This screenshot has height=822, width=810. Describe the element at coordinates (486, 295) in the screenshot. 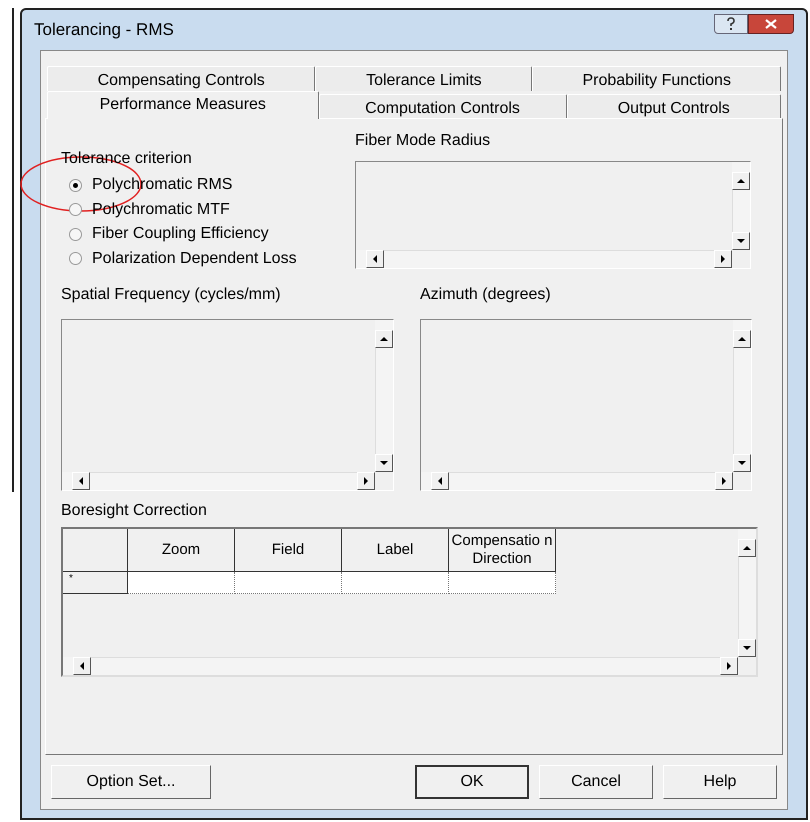

I see `list-label: Azimuth (degrees)` at that location.